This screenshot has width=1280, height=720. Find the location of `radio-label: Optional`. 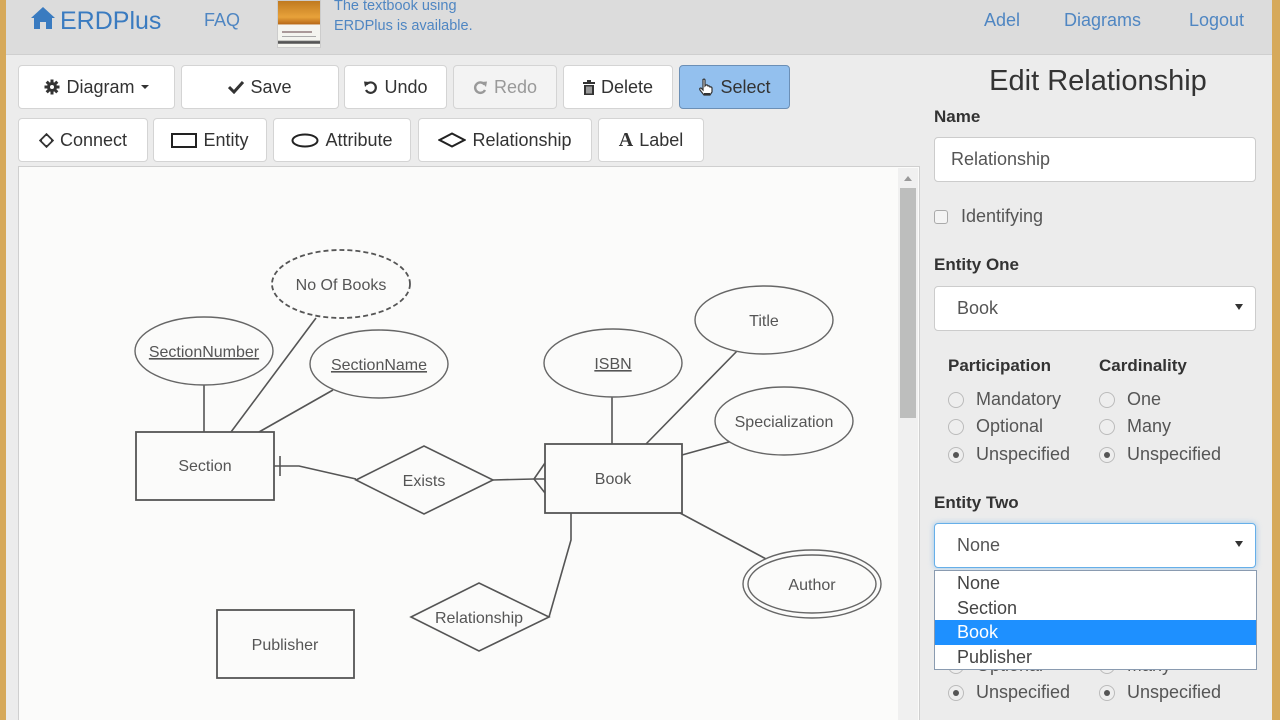

radio-label: Optional is located at coordinates (1010, 426).